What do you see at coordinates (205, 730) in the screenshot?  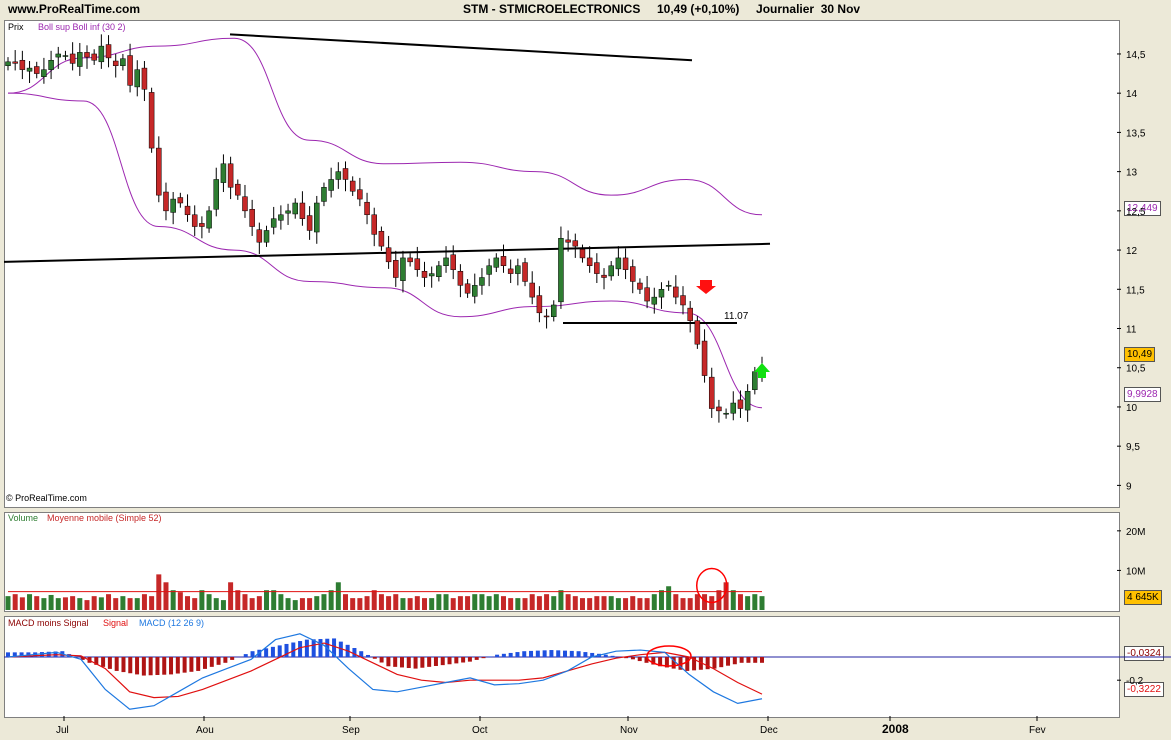 I see `x-tick-label: Aou` at bounding box center [205, 730].